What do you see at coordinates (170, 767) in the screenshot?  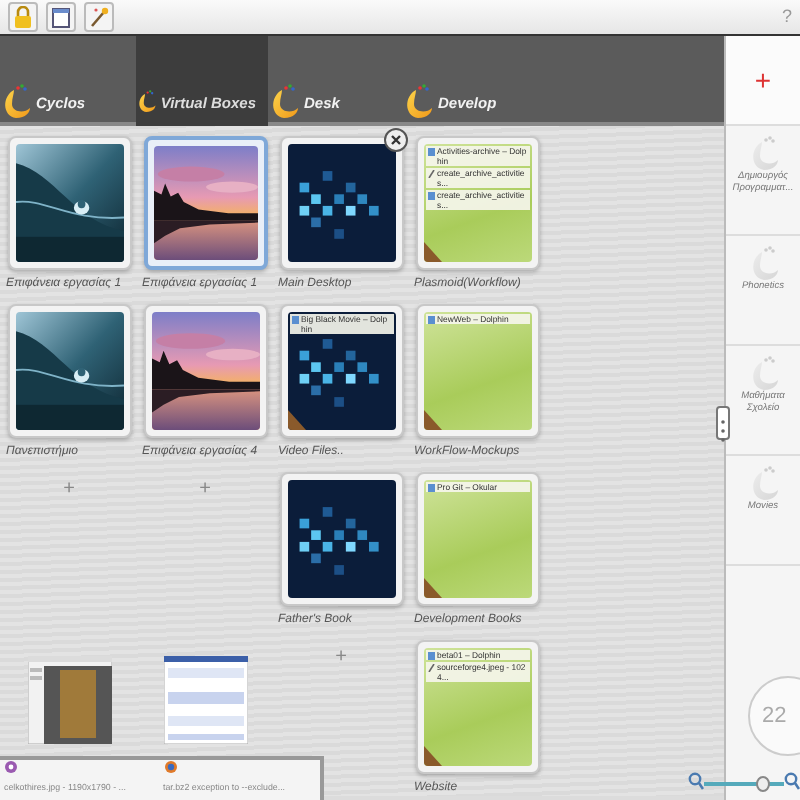 I see `app-icon` at bounding box center [170, 767].